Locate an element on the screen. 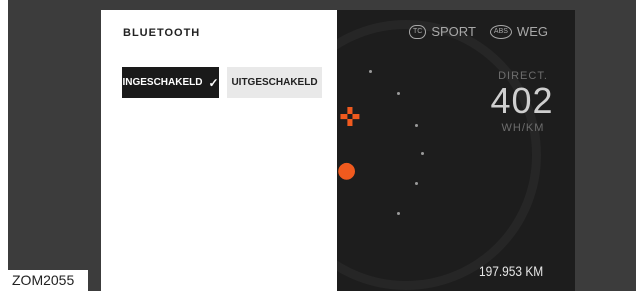 This screenshot has width=644, height=291. button-label: UITGESCHAKELD is located at coordinates (274, 82).